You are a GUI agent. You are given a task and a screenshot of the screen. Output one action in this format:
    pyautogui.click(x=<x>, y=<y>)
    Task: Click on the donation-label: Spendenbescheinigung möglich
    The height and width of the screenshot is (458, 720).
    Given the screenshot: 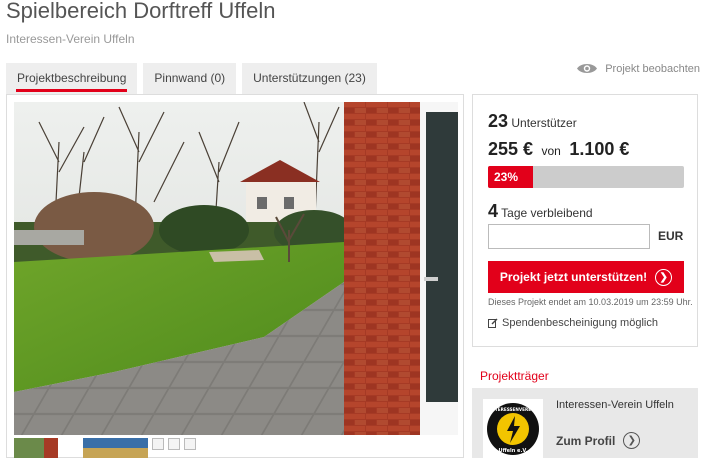 What is the action you would take?
    pyautogui.click(x=580, y=323)
    